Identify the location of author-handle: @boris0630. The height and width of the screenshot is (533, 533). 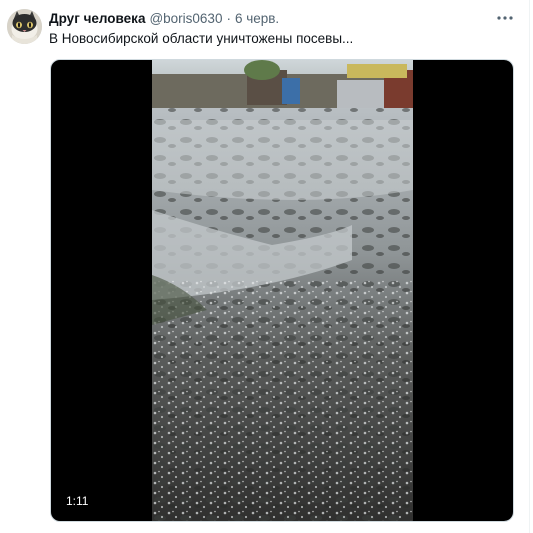
(185, 19).